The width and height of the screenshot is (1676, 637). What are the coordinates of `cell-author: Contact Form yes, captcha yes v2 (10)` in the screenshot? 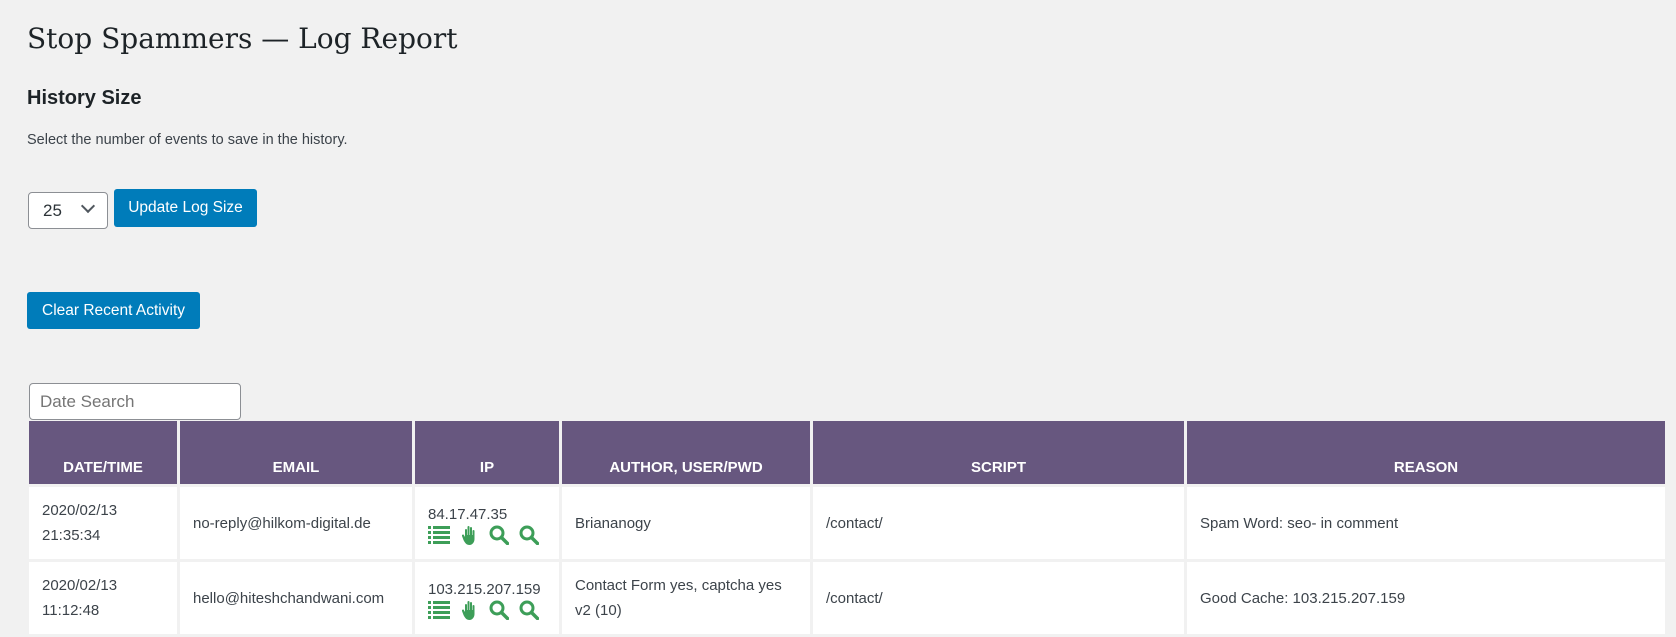 It's located at (686, 598).